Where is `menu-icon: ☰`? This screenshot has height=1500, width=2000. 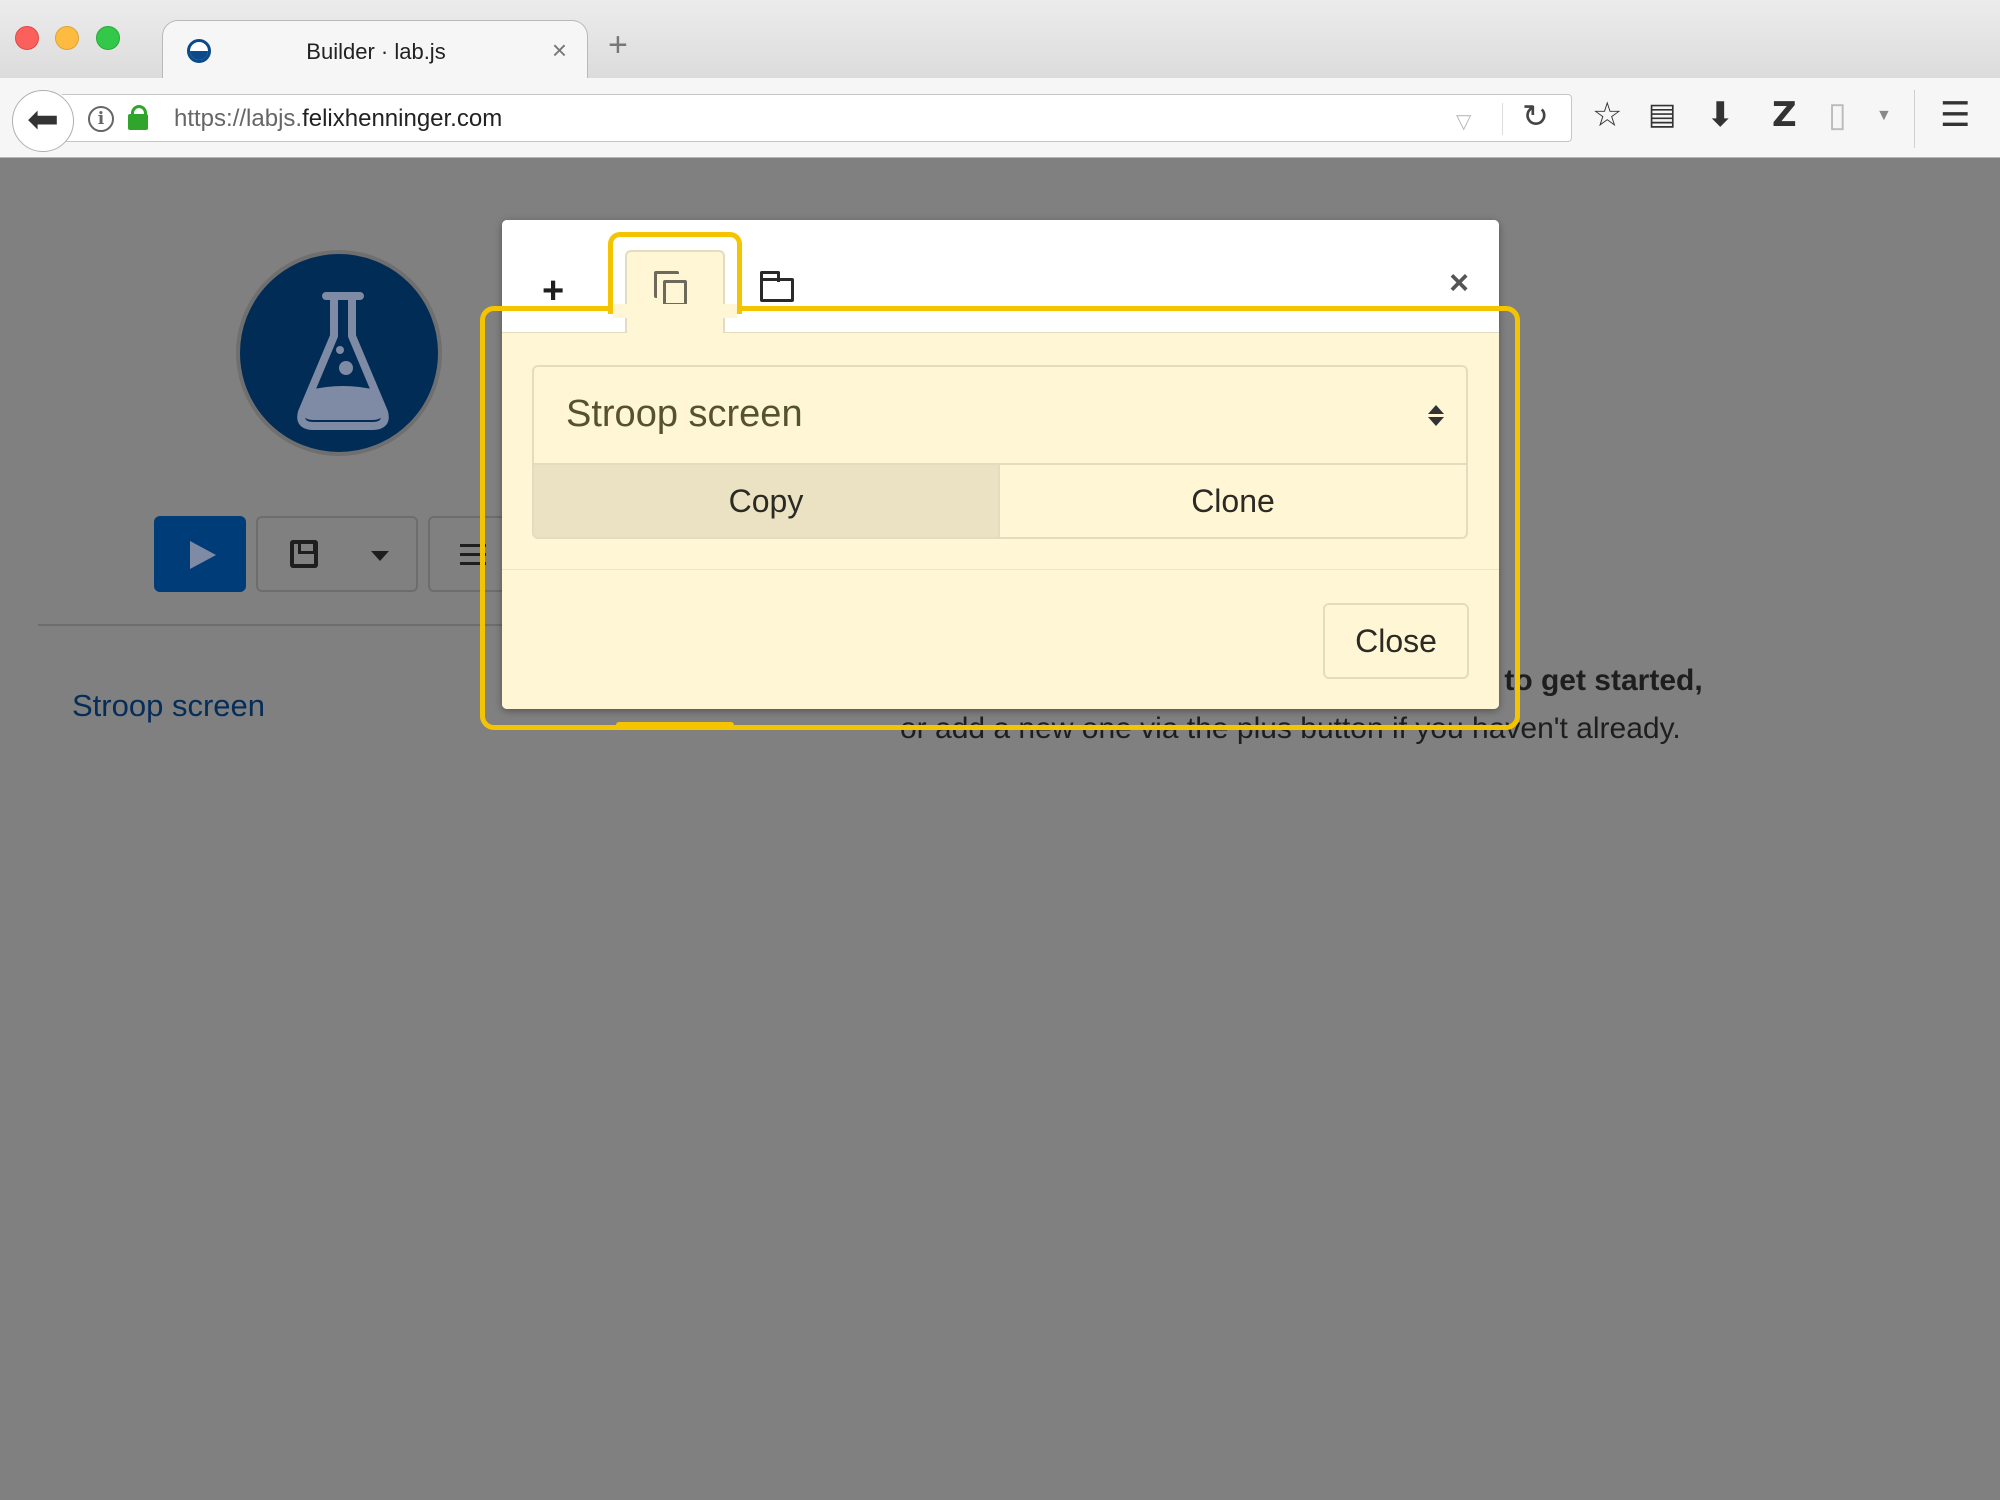 menu-icon: ☰ is located at coordinates (1955, 115).